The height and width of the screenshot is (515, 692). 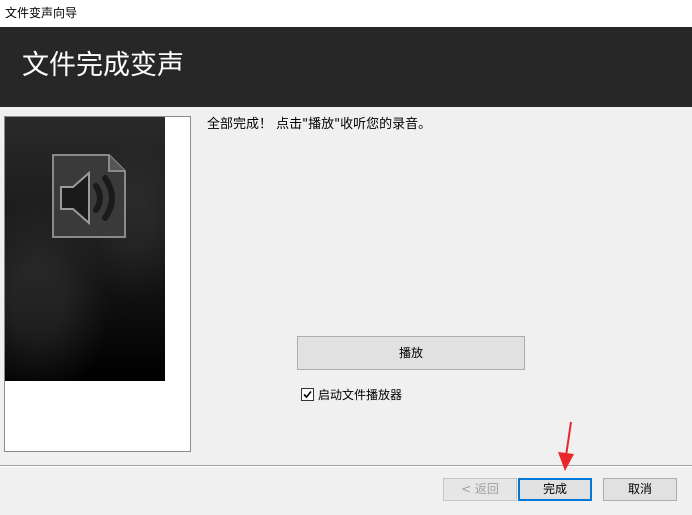 I want to click on completion-message: 全部完成！ 点击"播放"收听您的录音。, so click(x=319, y=124).